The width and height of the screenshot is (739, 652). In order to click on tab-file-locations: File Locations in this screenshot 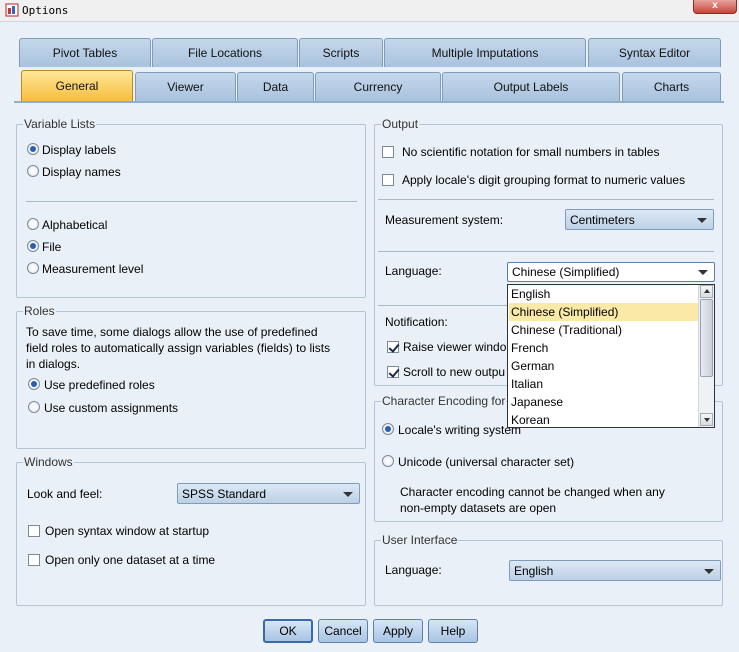, I will do `click(225, 52)`.